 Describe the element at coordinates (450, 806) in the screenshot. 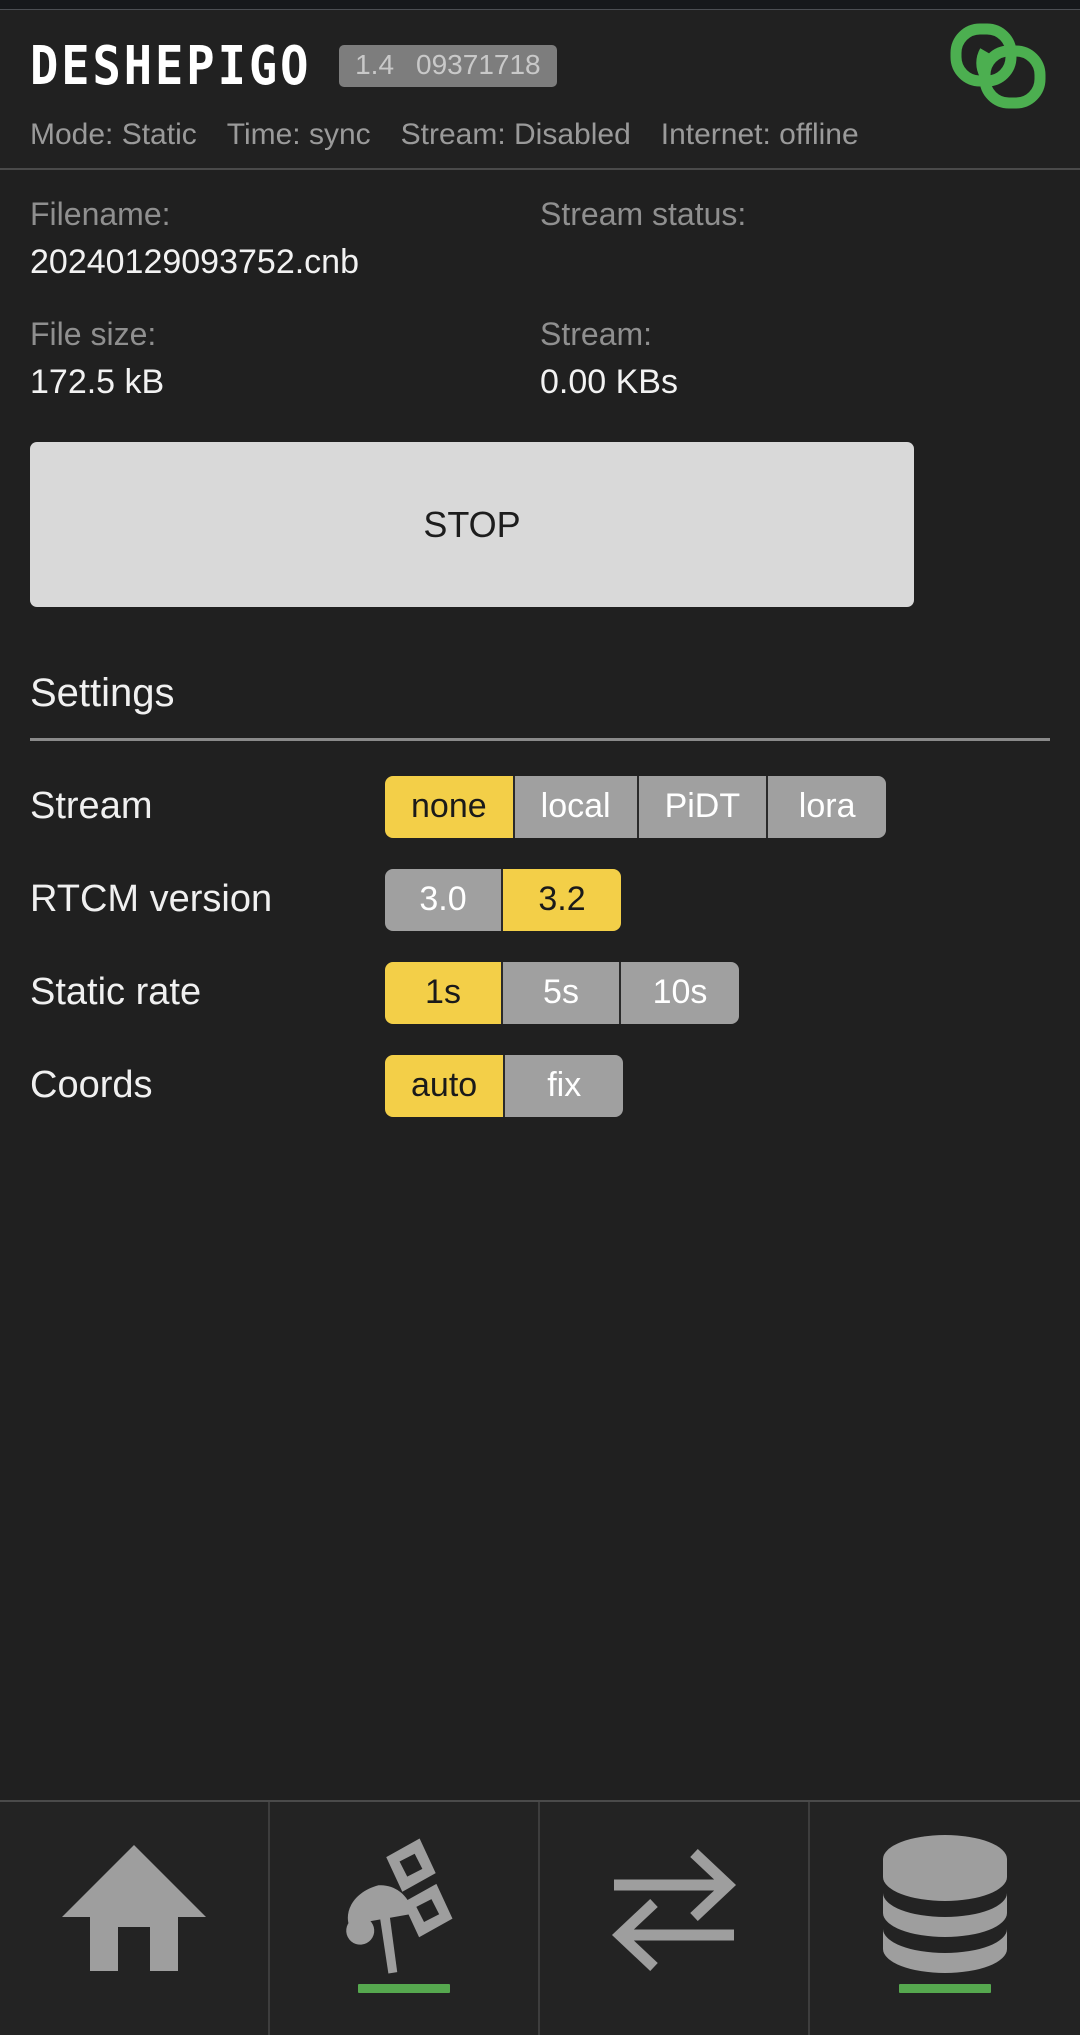

I see `segment-option: none` at that location.